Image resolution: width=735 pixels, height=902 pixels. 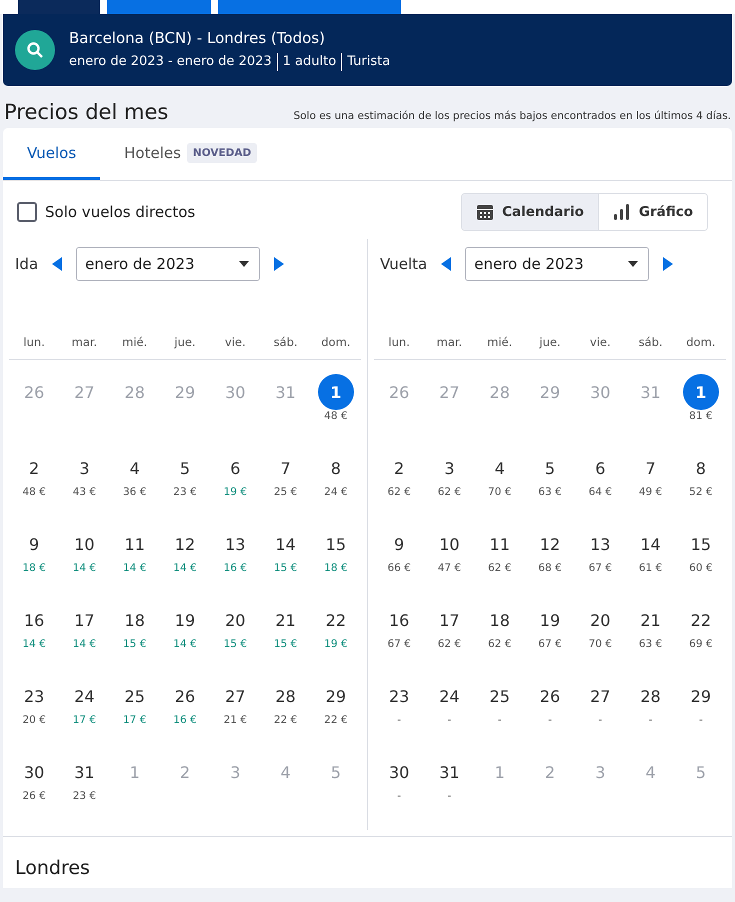 I want to click on calendar-day: 9 18 €, so click(x=34, y=564).